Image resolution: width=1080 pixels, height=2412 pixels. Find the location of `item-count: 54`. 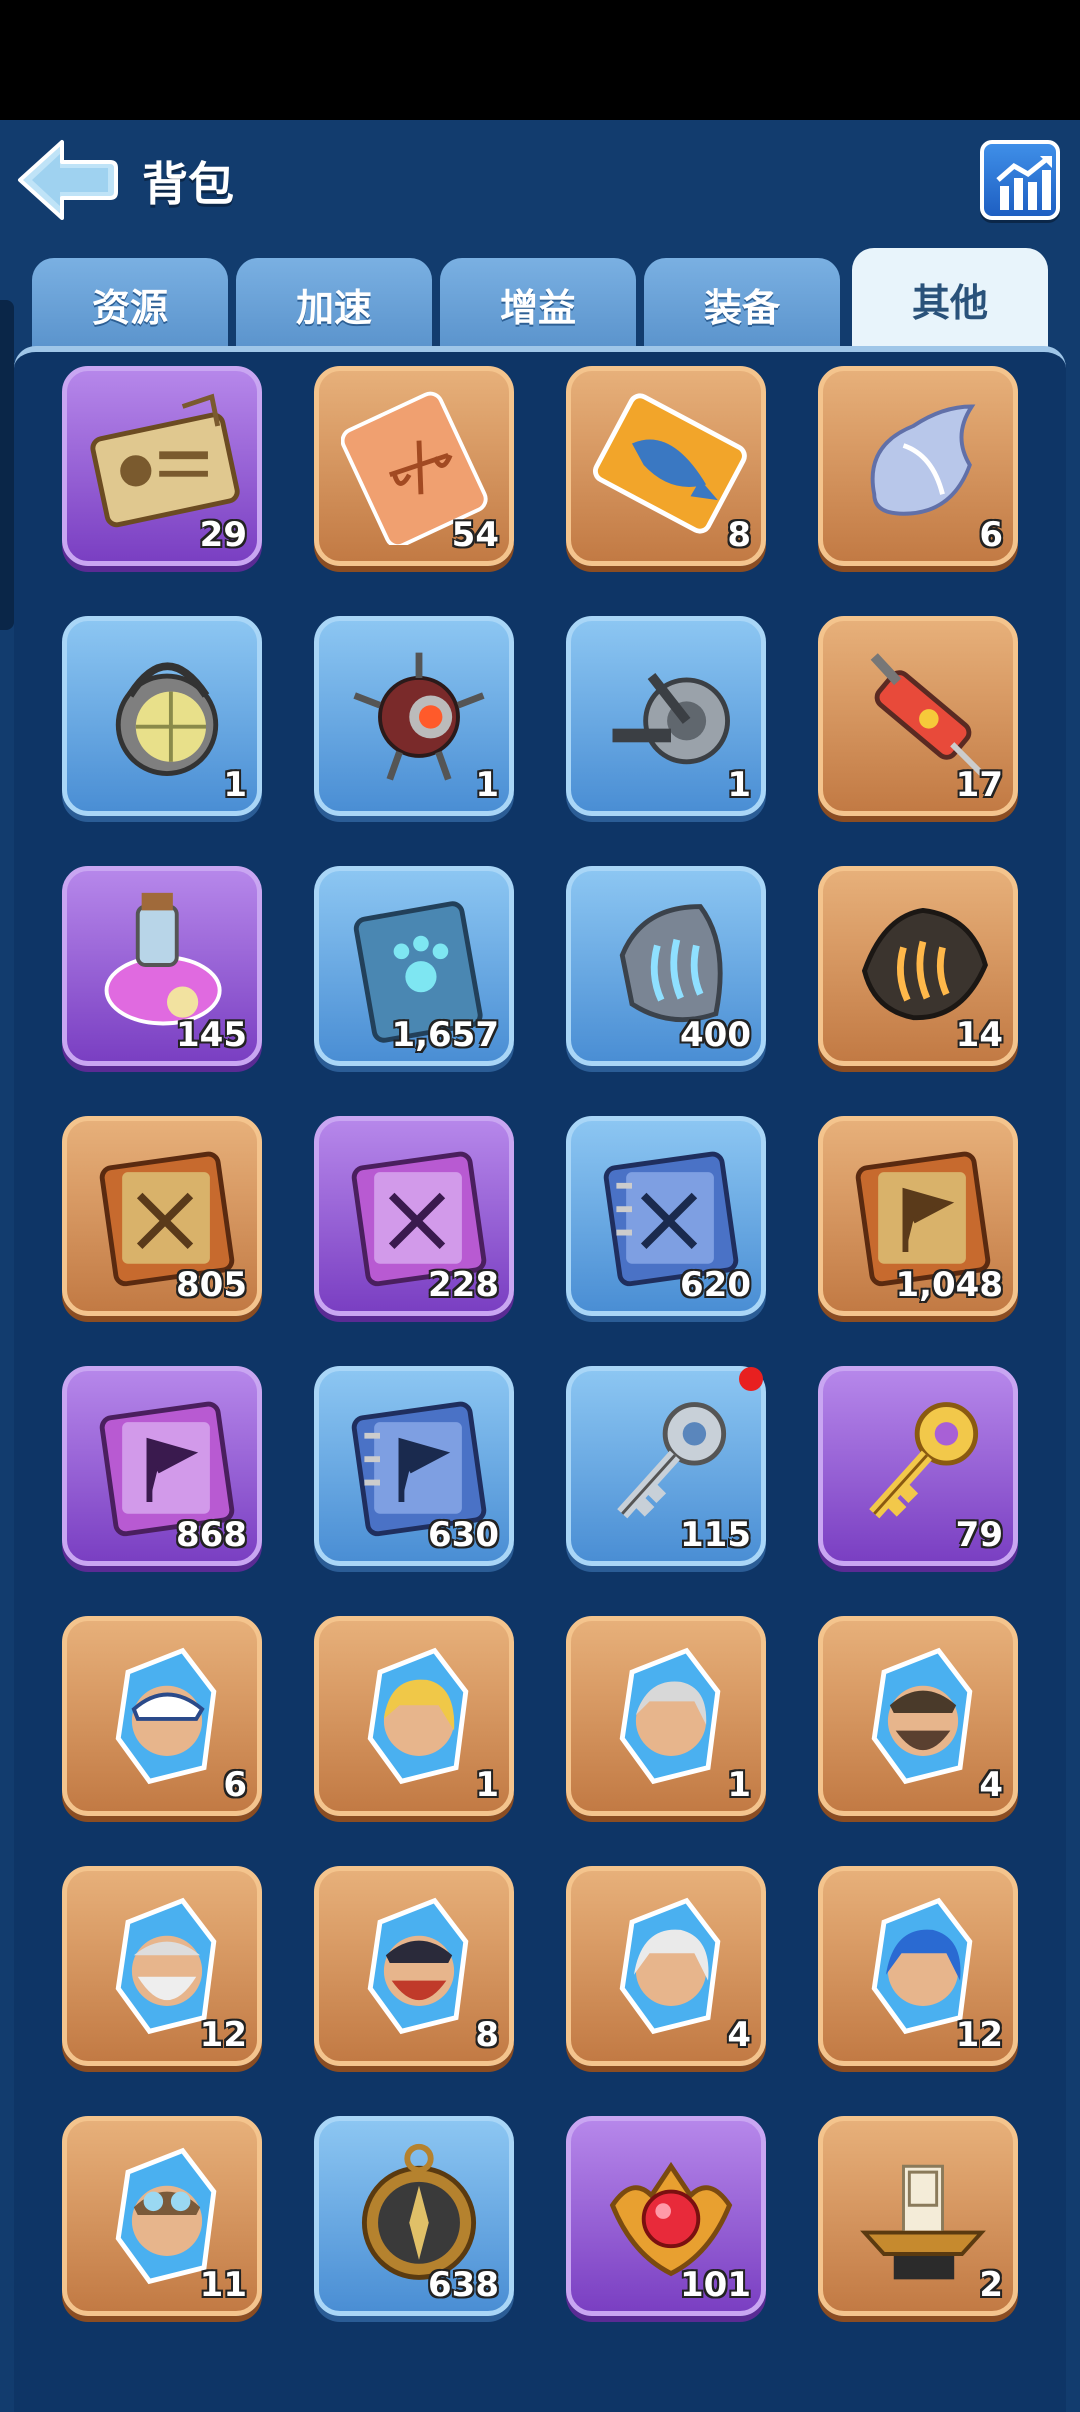

item-count: 54 is located at coordinates (475, 535).